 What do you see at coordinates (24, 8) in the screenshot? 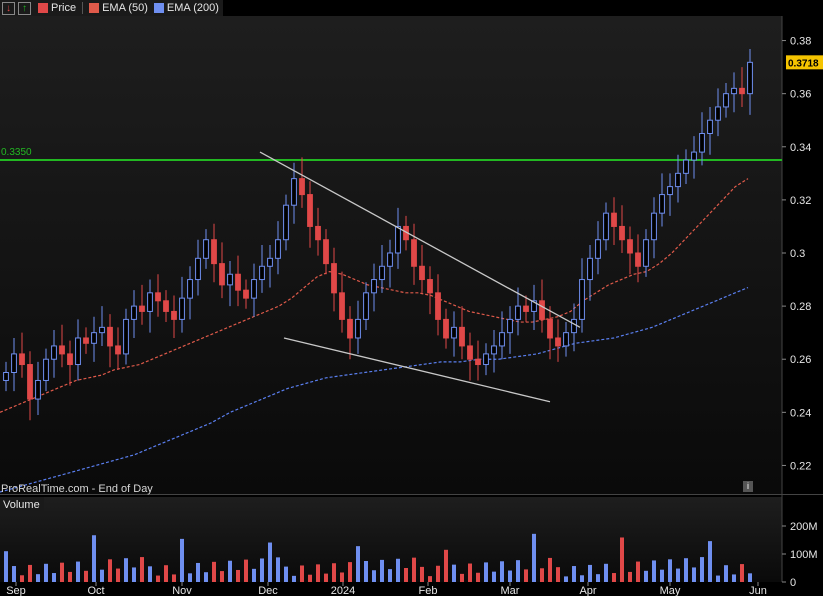
I see `up-arrow-icon: ↑` at bounding box center [24, 8].